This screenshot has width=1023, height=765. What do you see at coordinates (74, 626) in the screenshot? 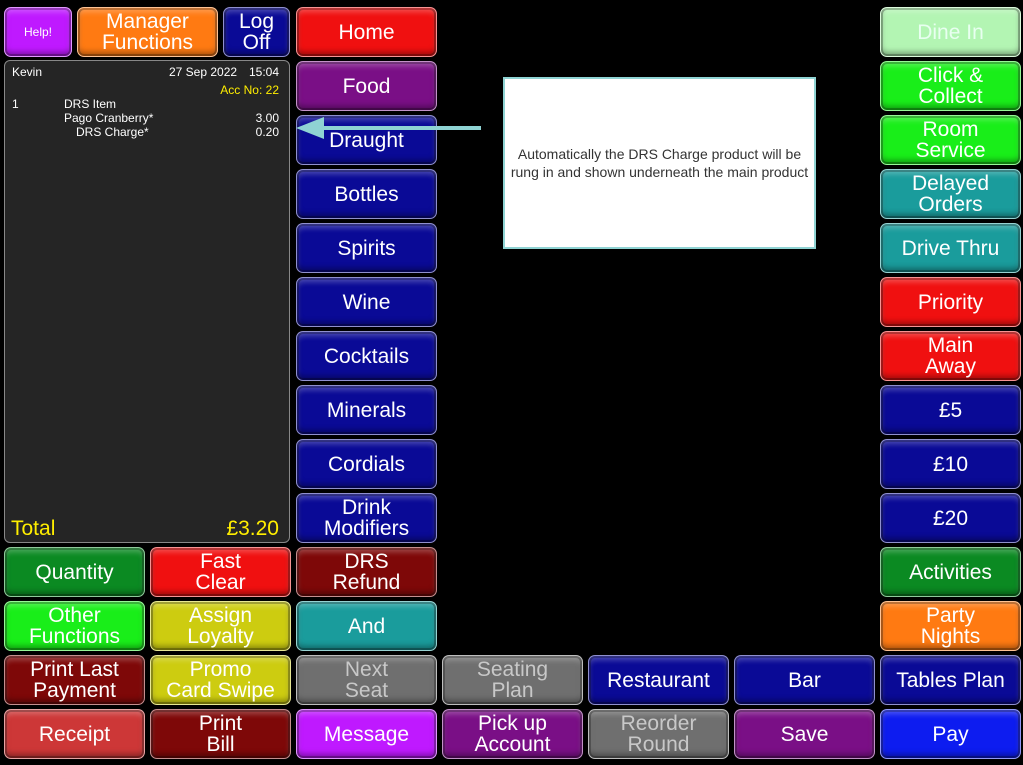
I see `other-functions-button: Other Functions` at bounding box center [74, 626].